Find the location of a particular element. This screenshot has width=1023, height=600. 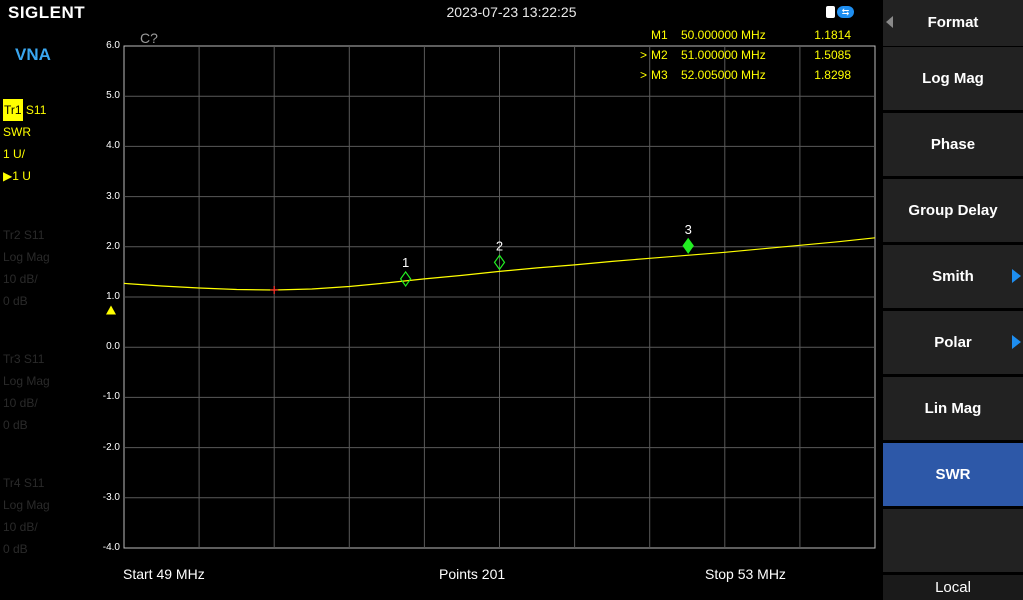

marker-row: > M2 51.000000 MHz 1.5085 is located at coordinates (745, 55).